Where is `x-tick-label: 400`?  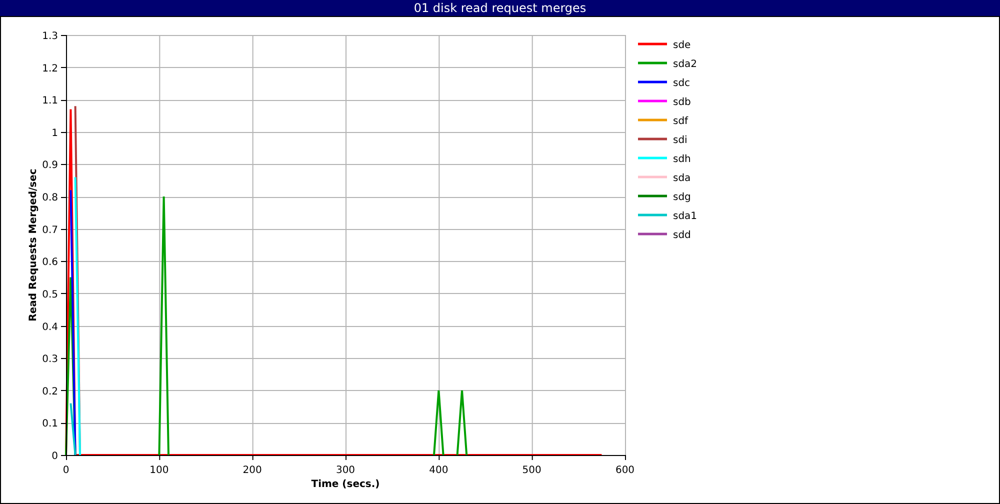 x-tick-label: 400 is located at coordinates (438, 470).